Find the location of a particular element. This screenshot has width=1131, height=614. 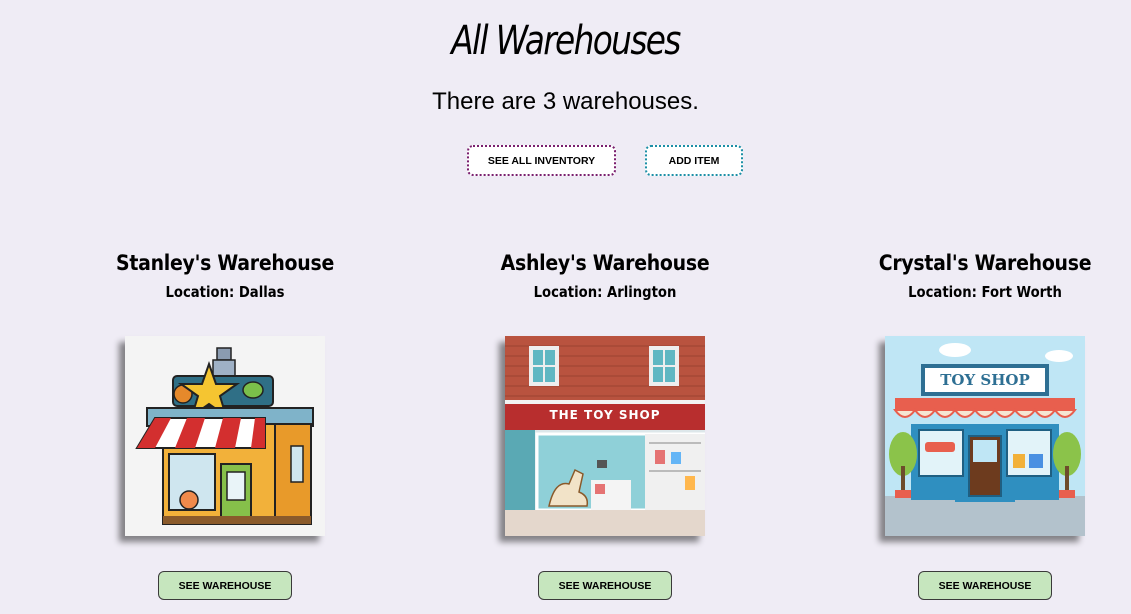

warehouse-location: Location: Arlington is located at coordinates (605, 292).